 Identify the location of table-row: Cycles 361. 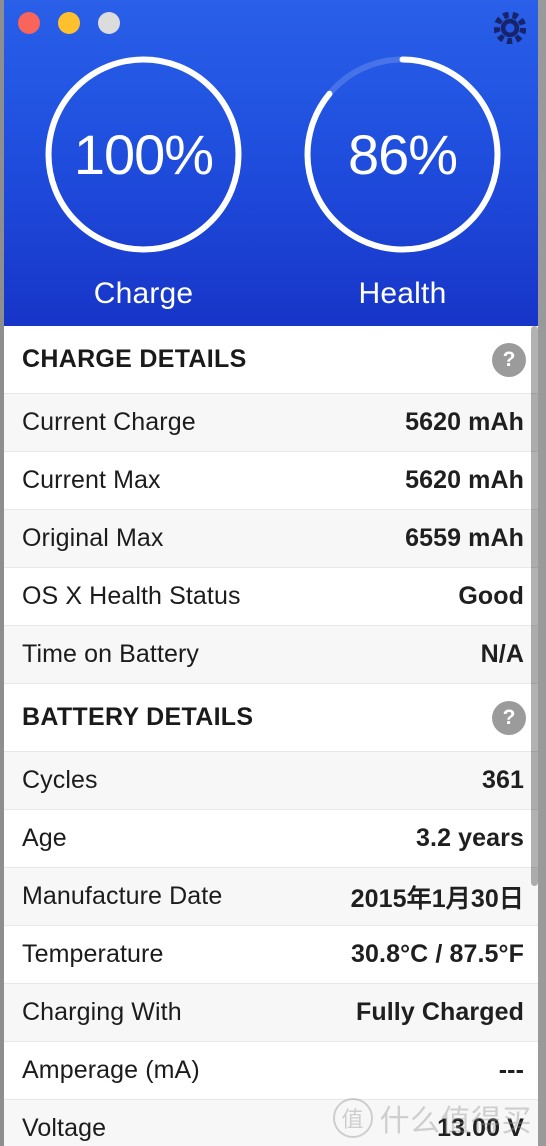
(273, 781).